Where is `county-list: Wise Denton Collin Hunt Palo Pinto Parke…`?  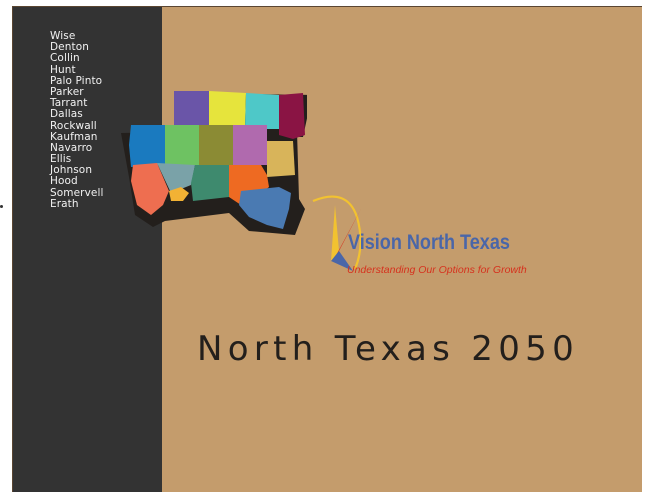 county-list: Wise Denton Collin Hunt Palo Pinto Parke… is located at coordinates (77, 120).